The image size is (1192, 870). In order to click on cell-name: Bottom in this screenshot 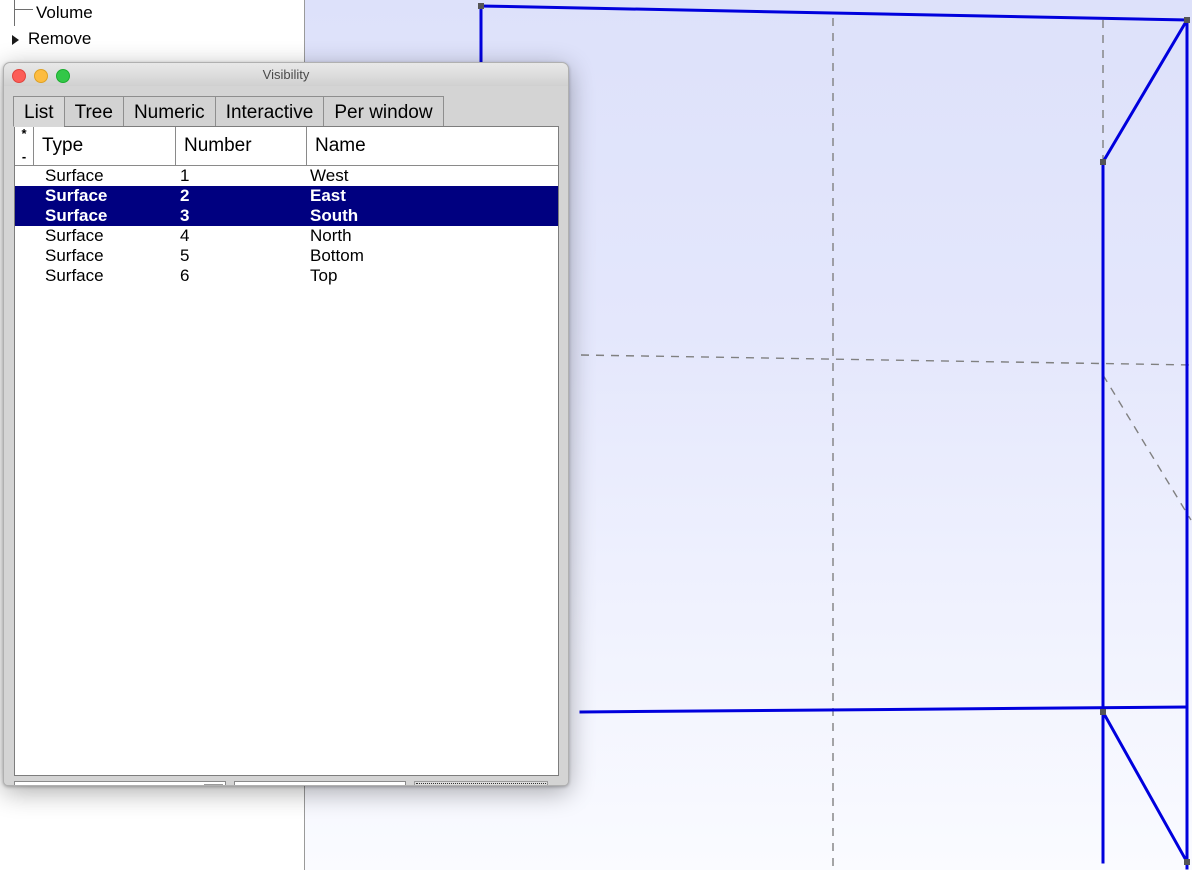, I will do `click(337, 255)`.